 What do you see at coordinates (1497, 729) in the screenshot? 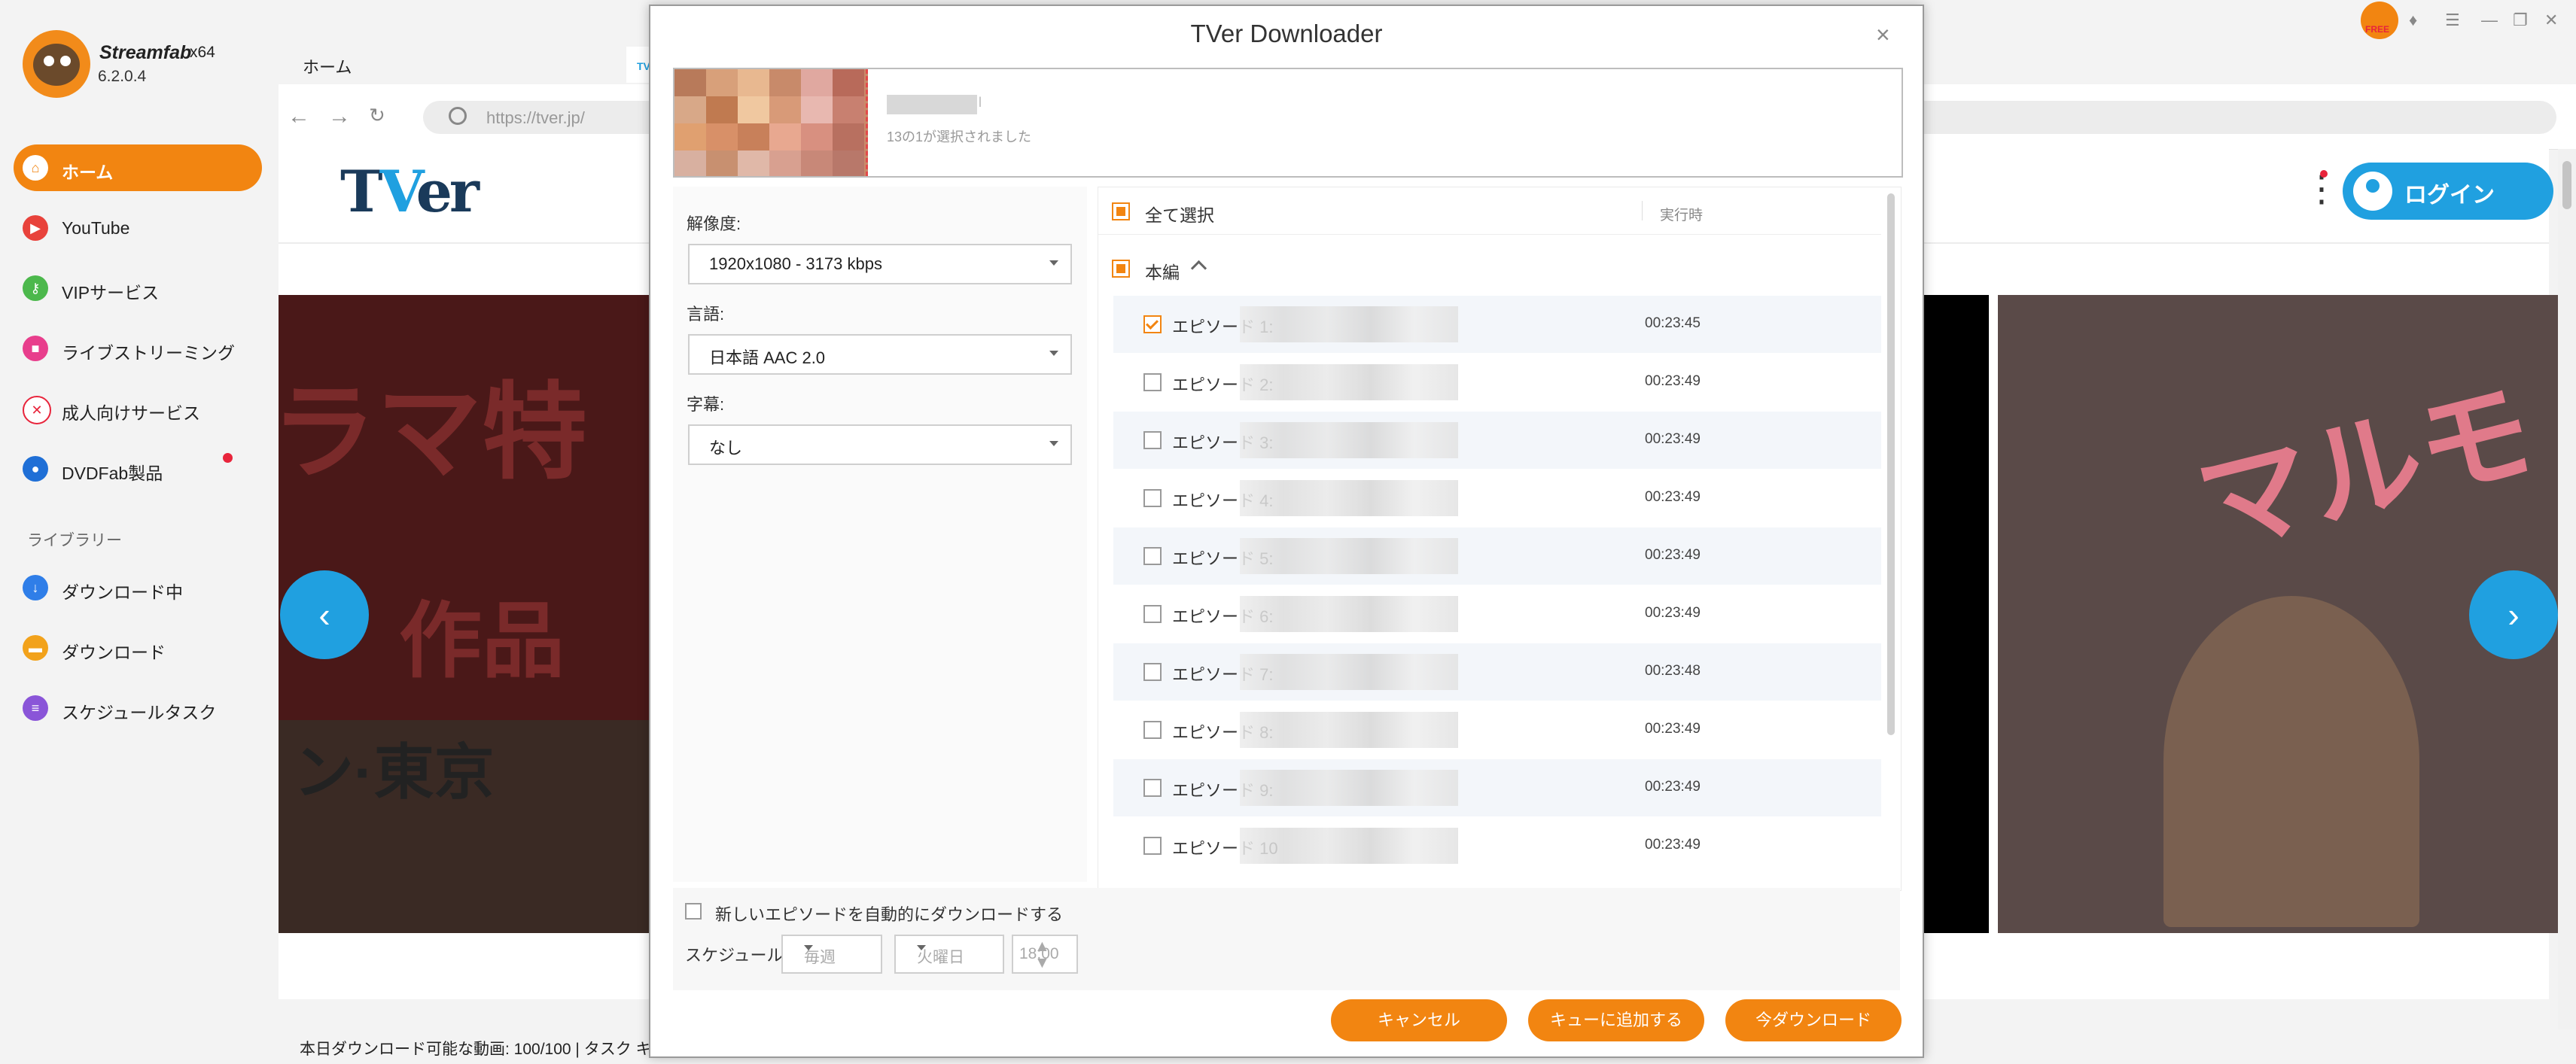
I see `episode-row: エピソード 8: 00:23:49` at bounding box center [1497, 729].